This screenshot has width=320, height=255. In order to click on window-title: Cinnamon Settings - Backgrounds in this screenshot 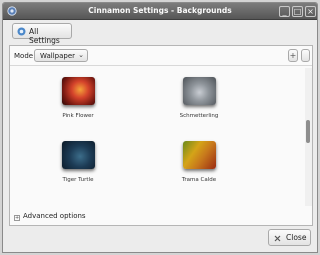, I will do `click(160, 10)`.